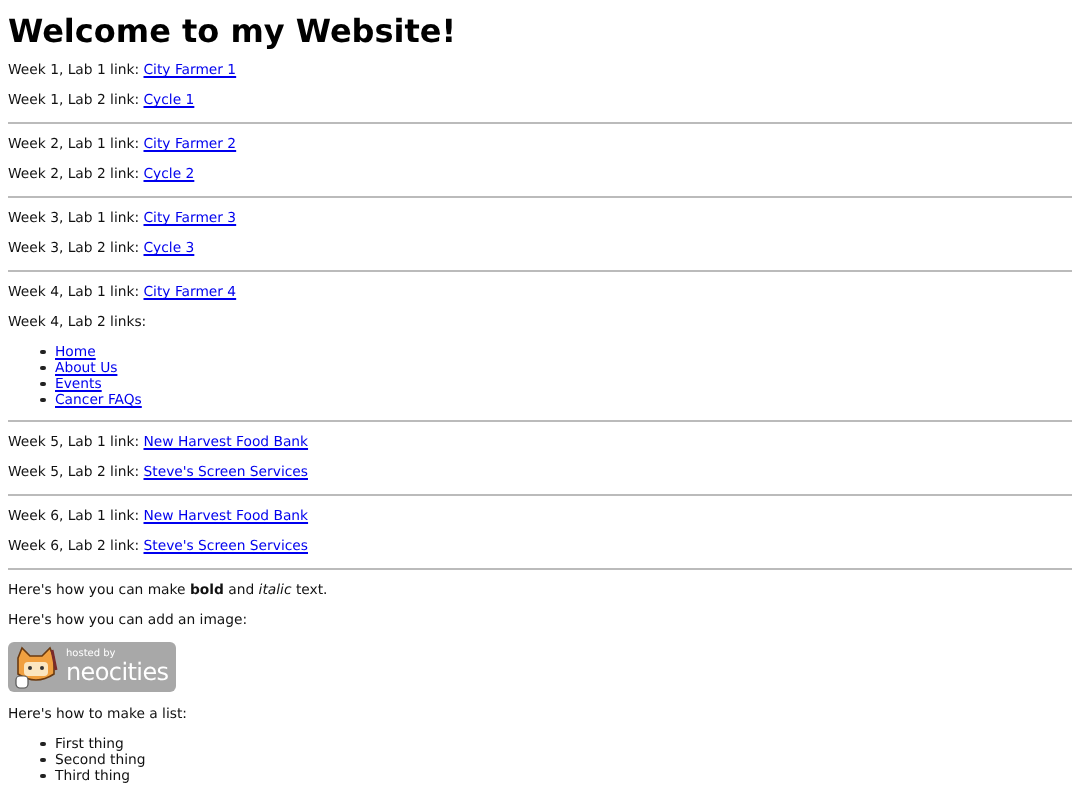 The width and height of the screenshot is (1080, 810). I want to click on page-title: Welcome to my Website!, so click(233, 31).